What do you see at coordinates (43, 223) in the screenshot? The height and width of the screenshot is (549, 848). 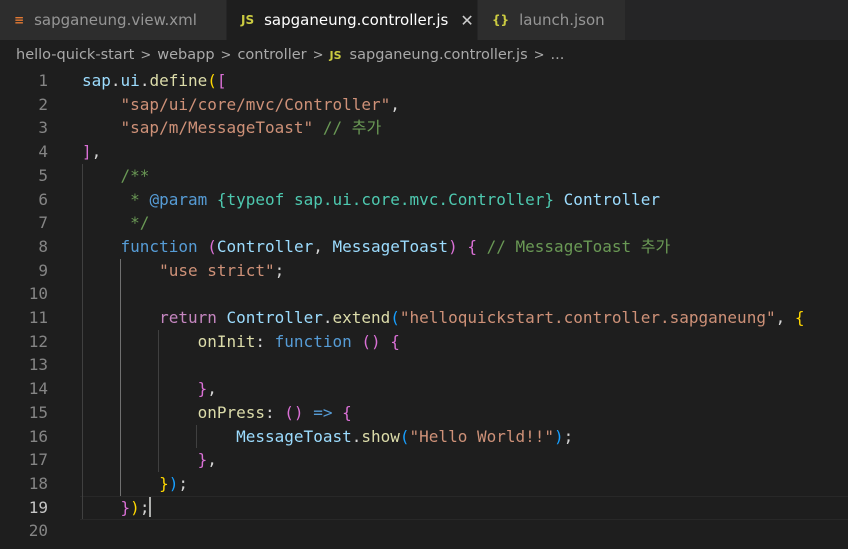 I see `line-number: 7` at bounding box center [43, 223].